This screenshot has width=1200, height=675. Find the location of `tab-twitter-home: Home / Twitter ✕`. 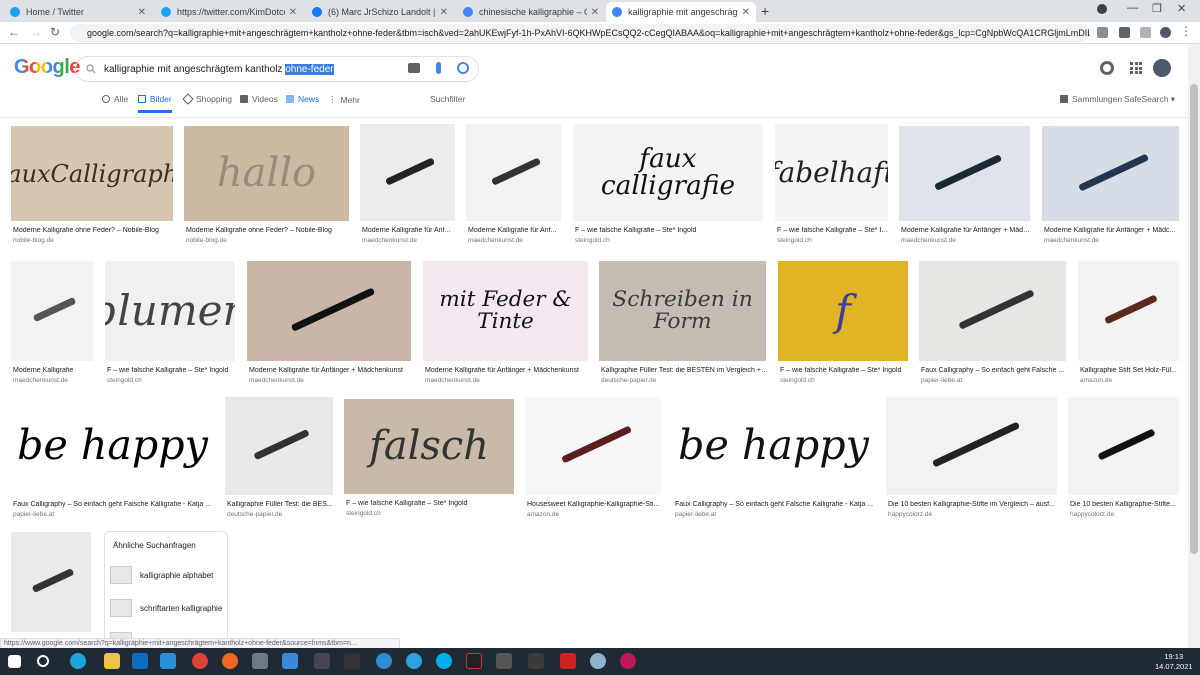

tab-twitter-home: Home / Twitter ✕ is located at coordinates (78, 12).